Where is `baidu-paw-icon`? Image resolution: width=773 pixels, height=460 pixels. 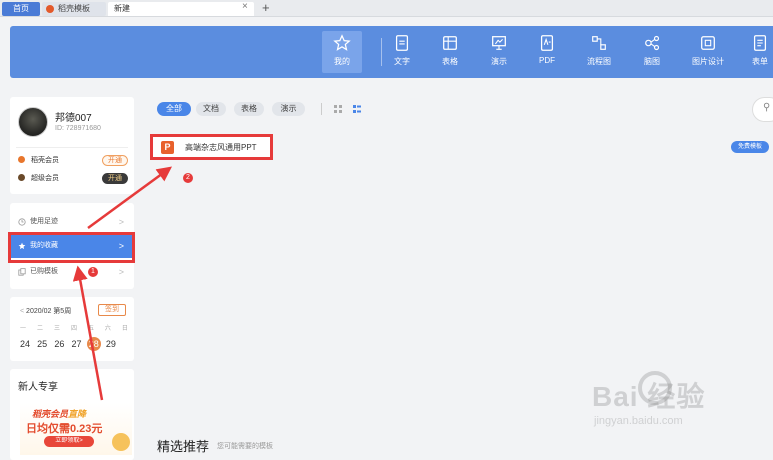
baidu-paw-icon is located at coordinates (655, 388).